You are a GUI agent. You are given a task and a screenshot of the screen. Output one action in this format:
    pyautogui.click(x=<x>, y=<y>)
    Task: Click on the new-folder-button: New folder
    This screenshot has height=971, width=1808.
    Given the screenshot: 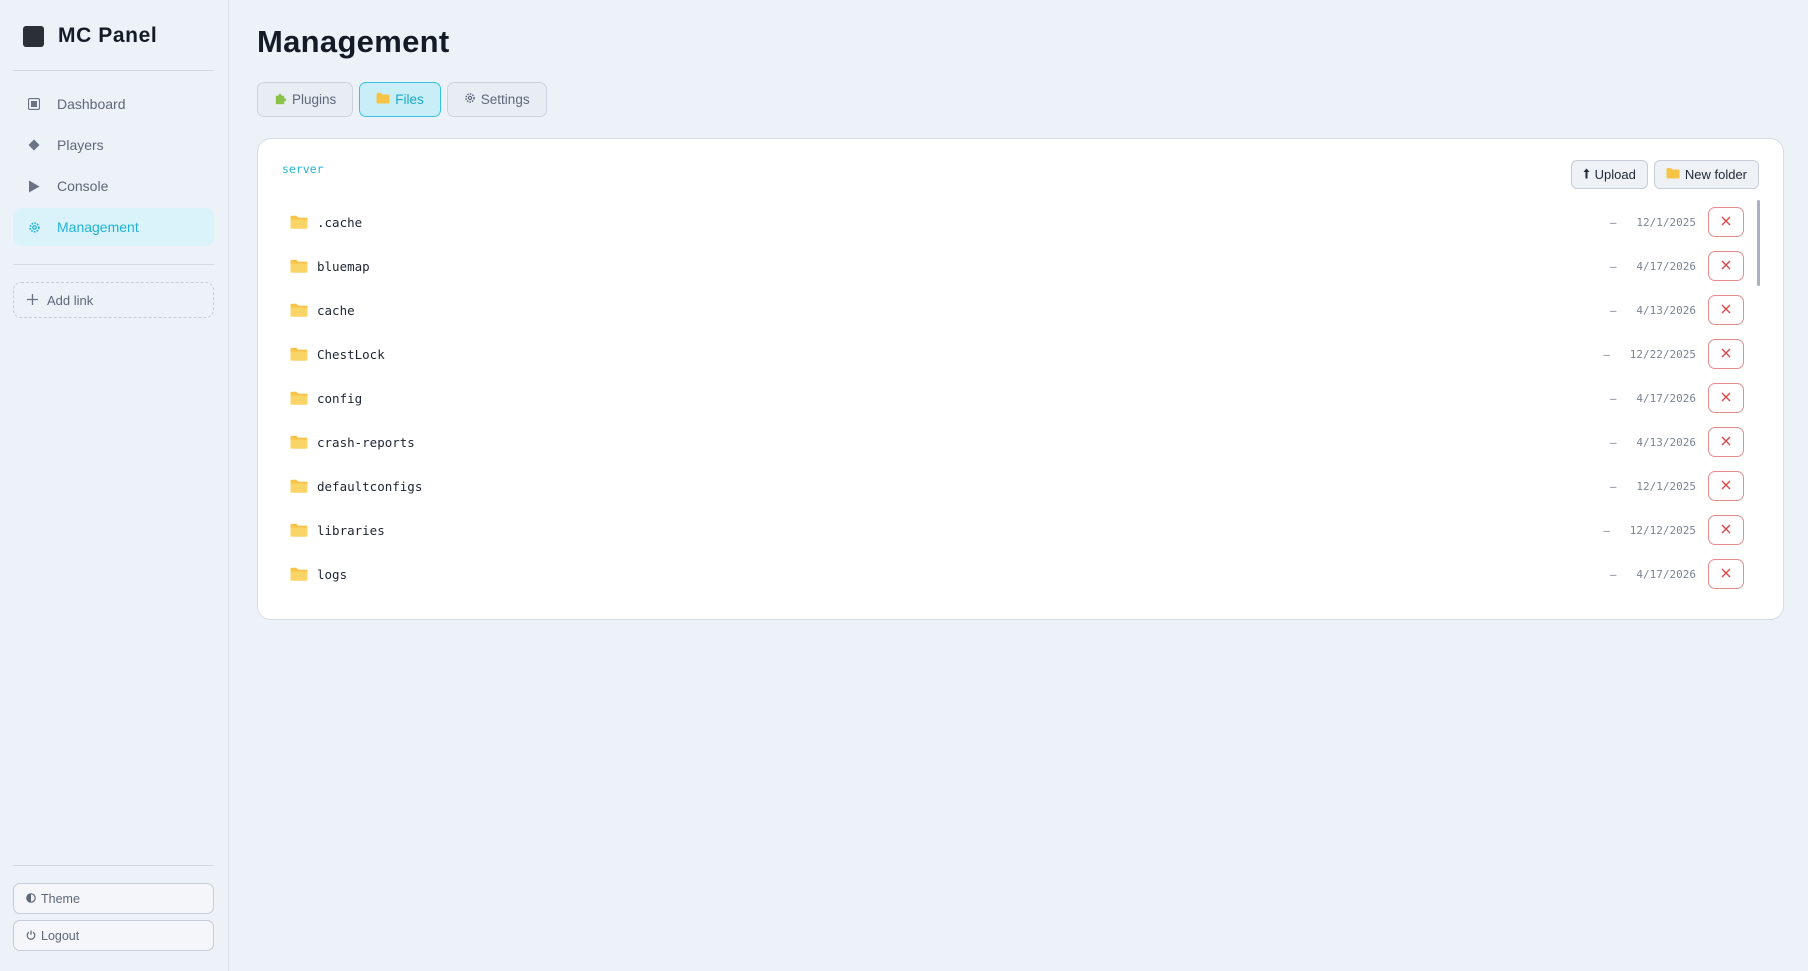 What is the action you would take?
    pyautogui.click(x=1706, y=174)
    